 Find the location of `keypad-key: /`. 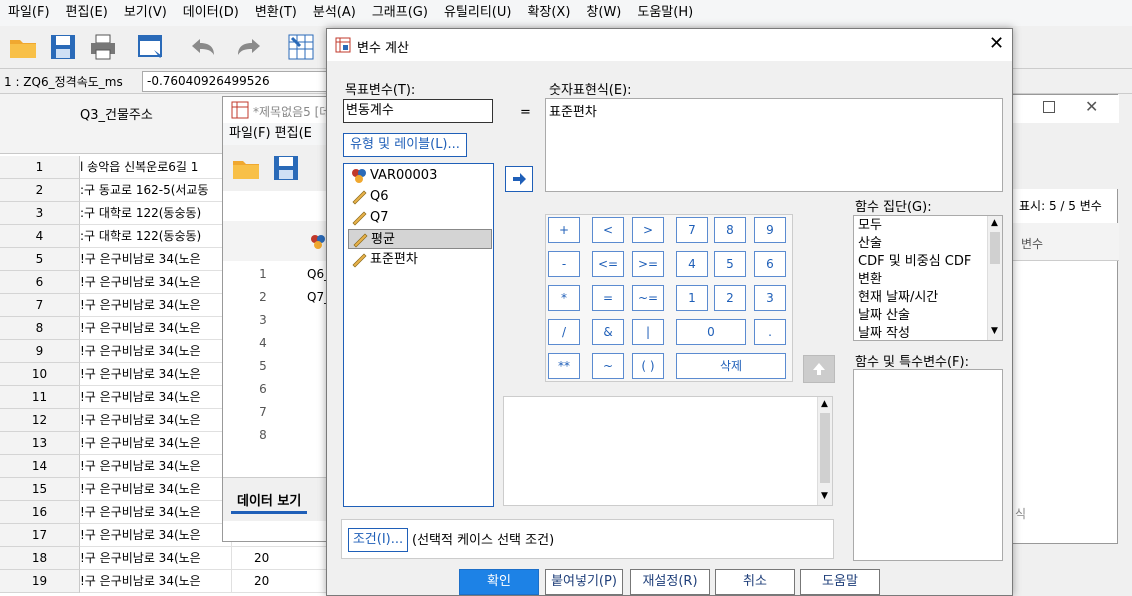

keypad-key: / is located at coordinates (564, 332).